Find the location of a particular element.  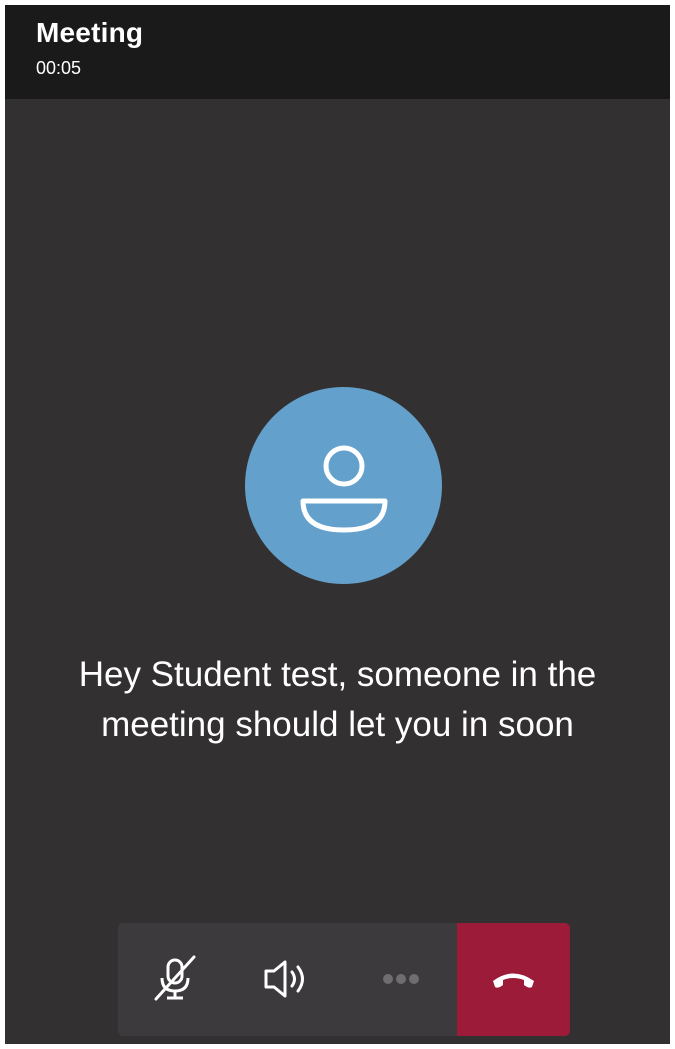

more-options-icon is located at coordinates (401, 979).